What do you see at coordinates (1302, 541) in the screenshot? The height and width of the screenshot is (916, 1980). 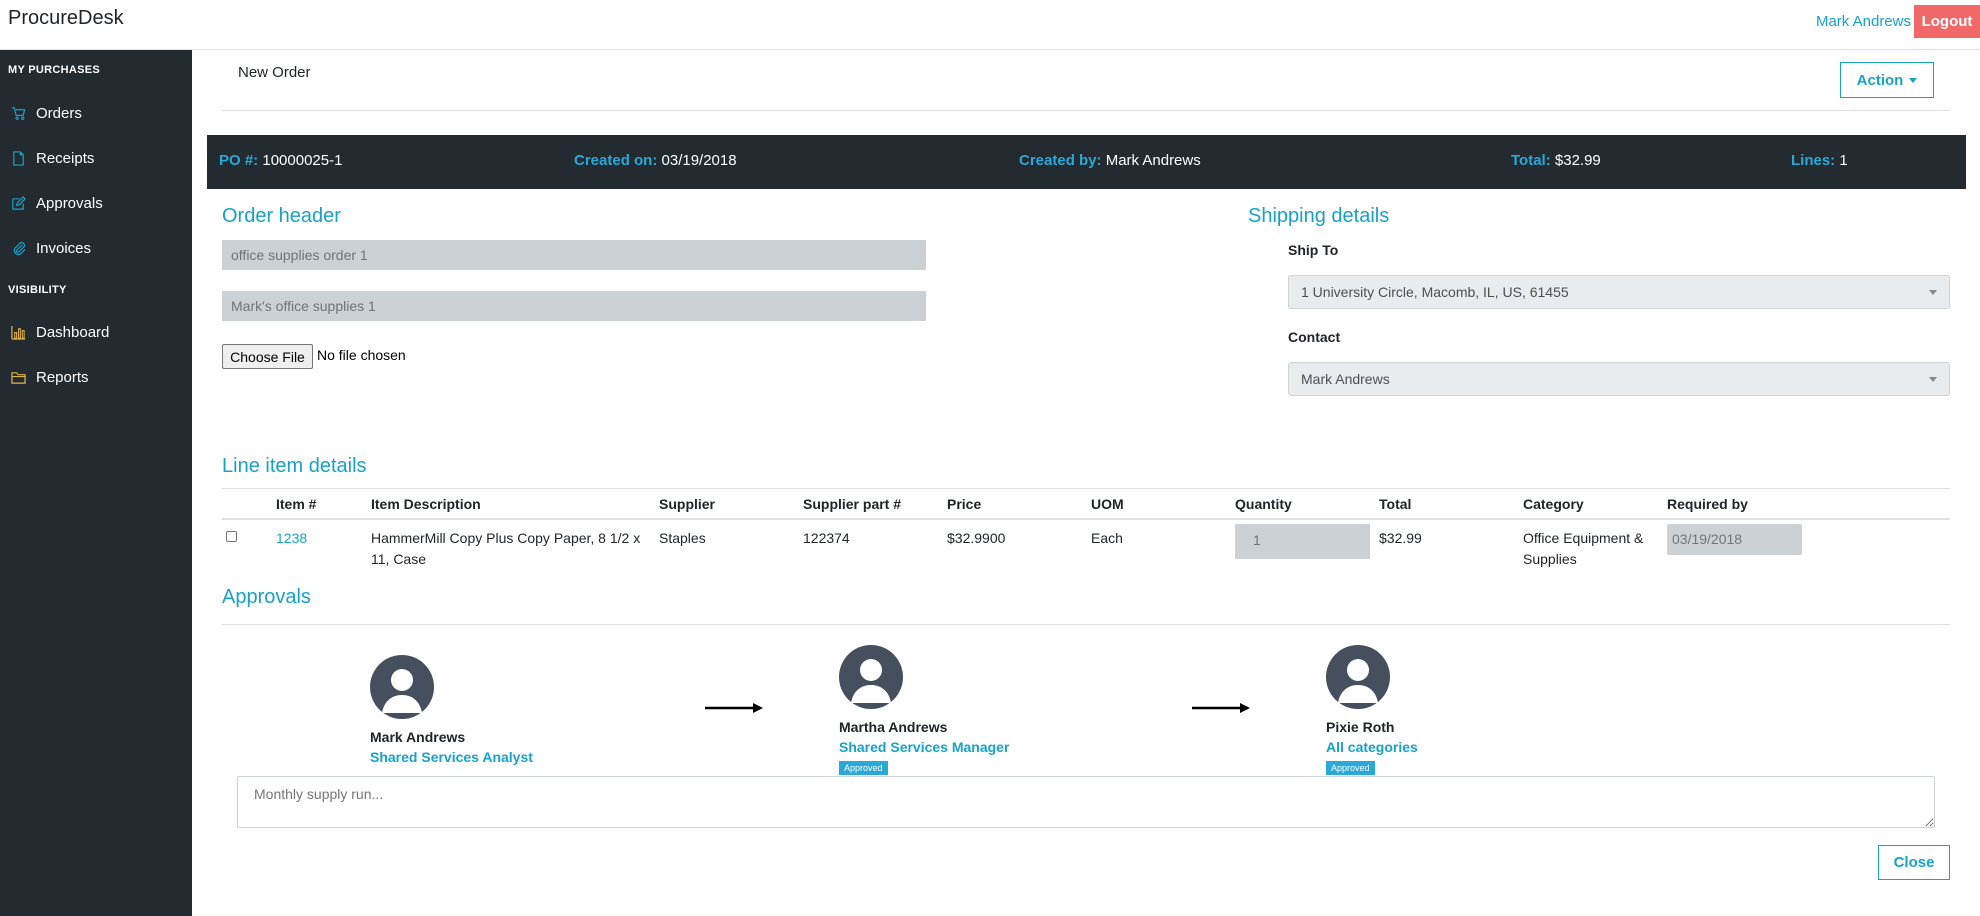 I see `quantity-input: 1` at bounding box center [1302, 541].